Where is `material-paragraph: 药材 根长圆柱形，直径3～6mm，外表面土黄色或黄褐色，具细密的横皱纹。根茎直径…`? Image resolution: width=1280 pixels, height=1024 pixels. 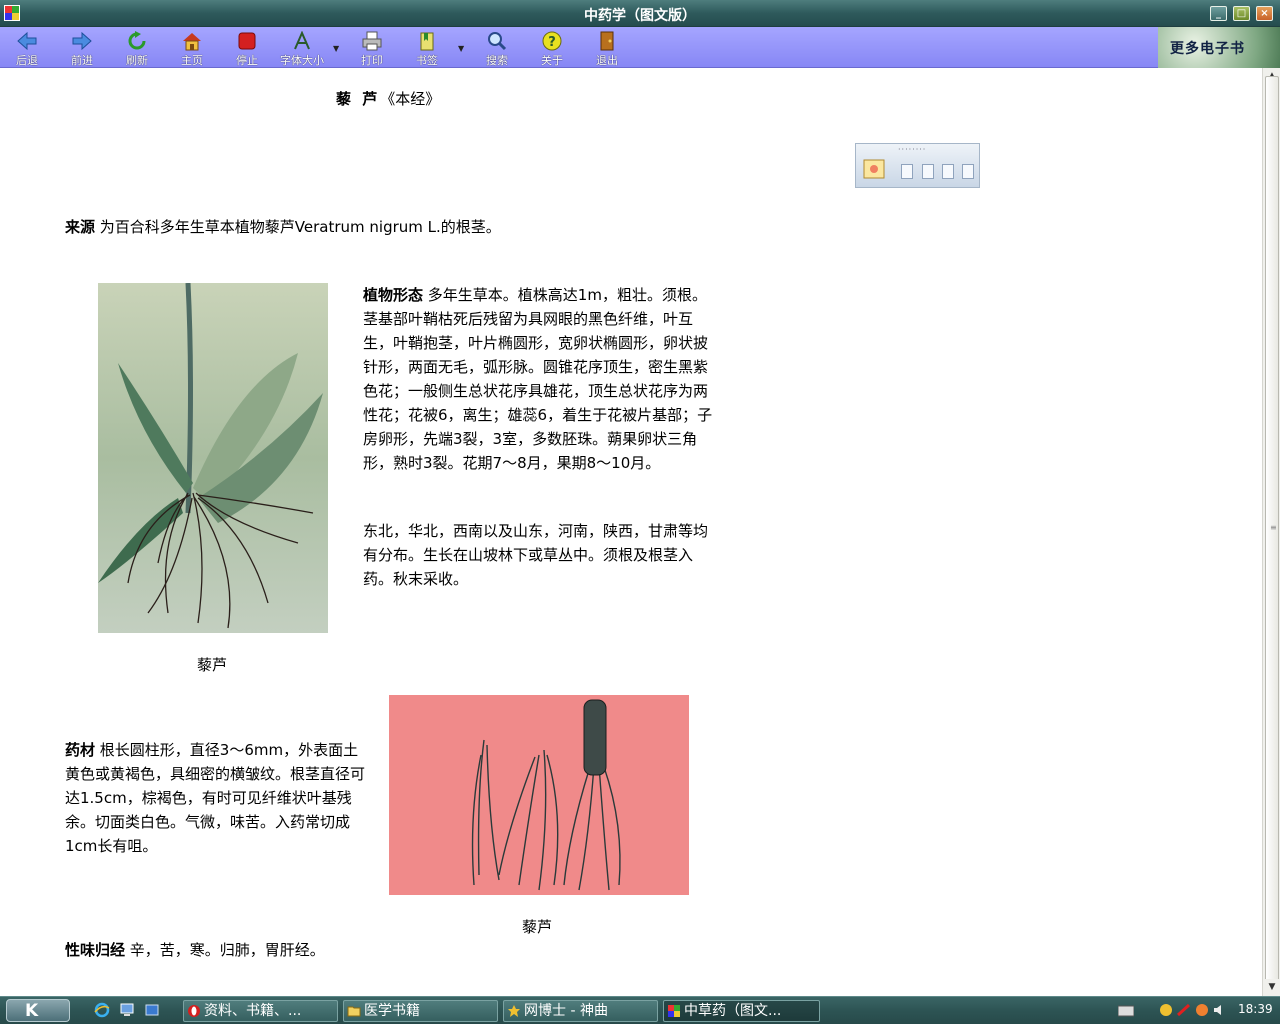
material-paragraph: 药材 根长圆柱形，直径3～6mm，外表面土黄色或黄褐色，具细密的横皱纹。根茎直径… is located at coordinates (215, 798).